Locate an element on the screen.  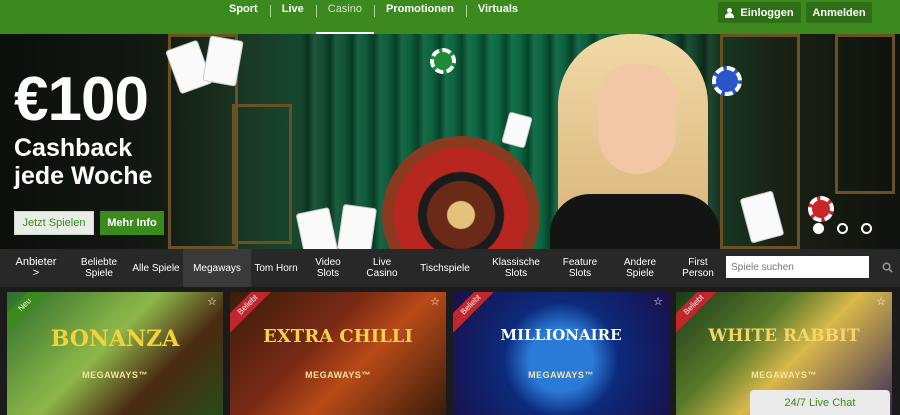
croupier-image is located at coordinates (630, 141).